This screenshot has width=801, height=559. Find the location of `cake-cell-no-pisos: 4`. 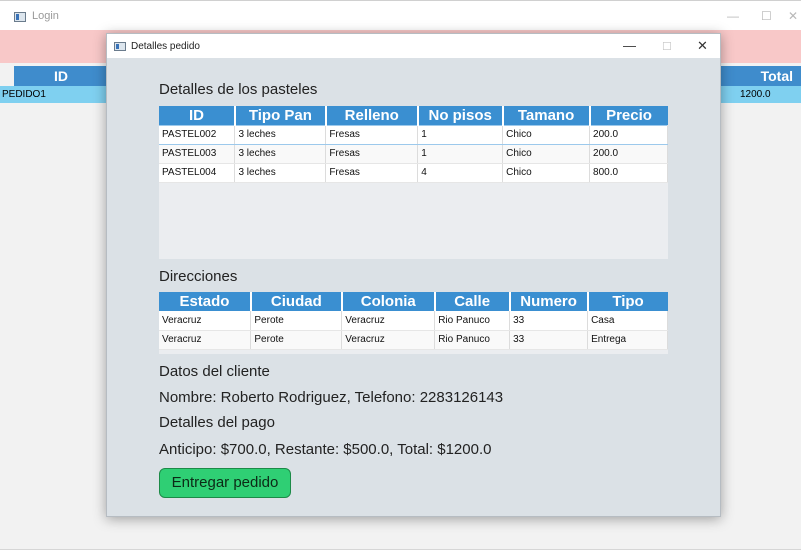

cake-cell-no-pisos: 4 is located at coordinates (460, 173).